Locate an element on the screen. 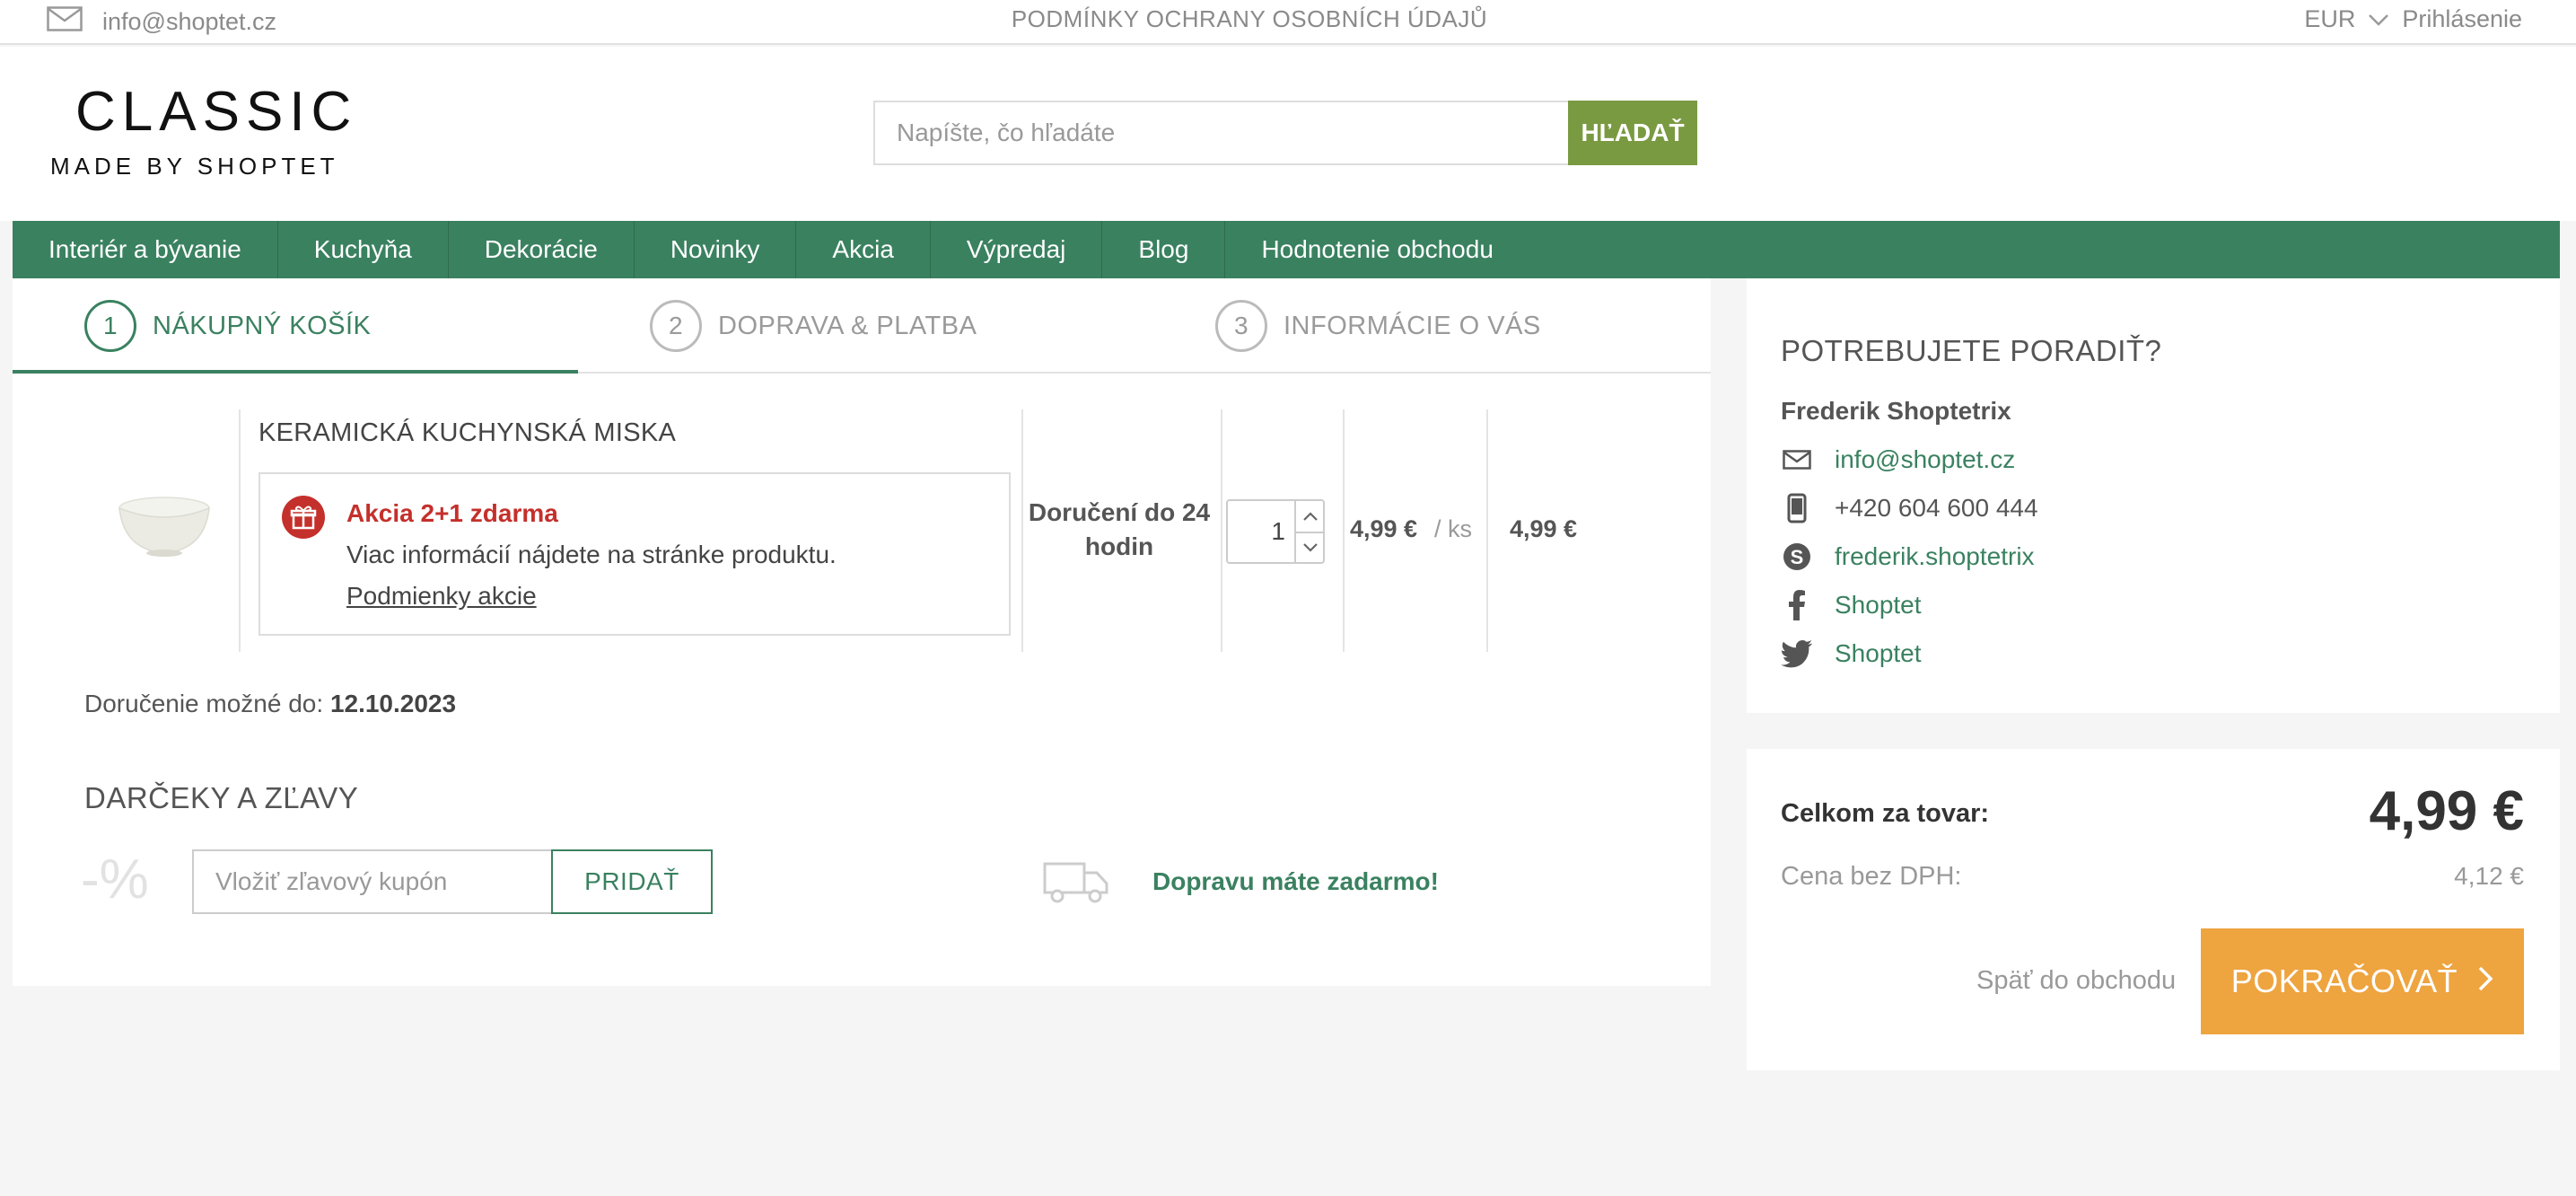 The image size is (2576, 1196). login-link: Prihlásenie is located at coordinates (2462, 19).